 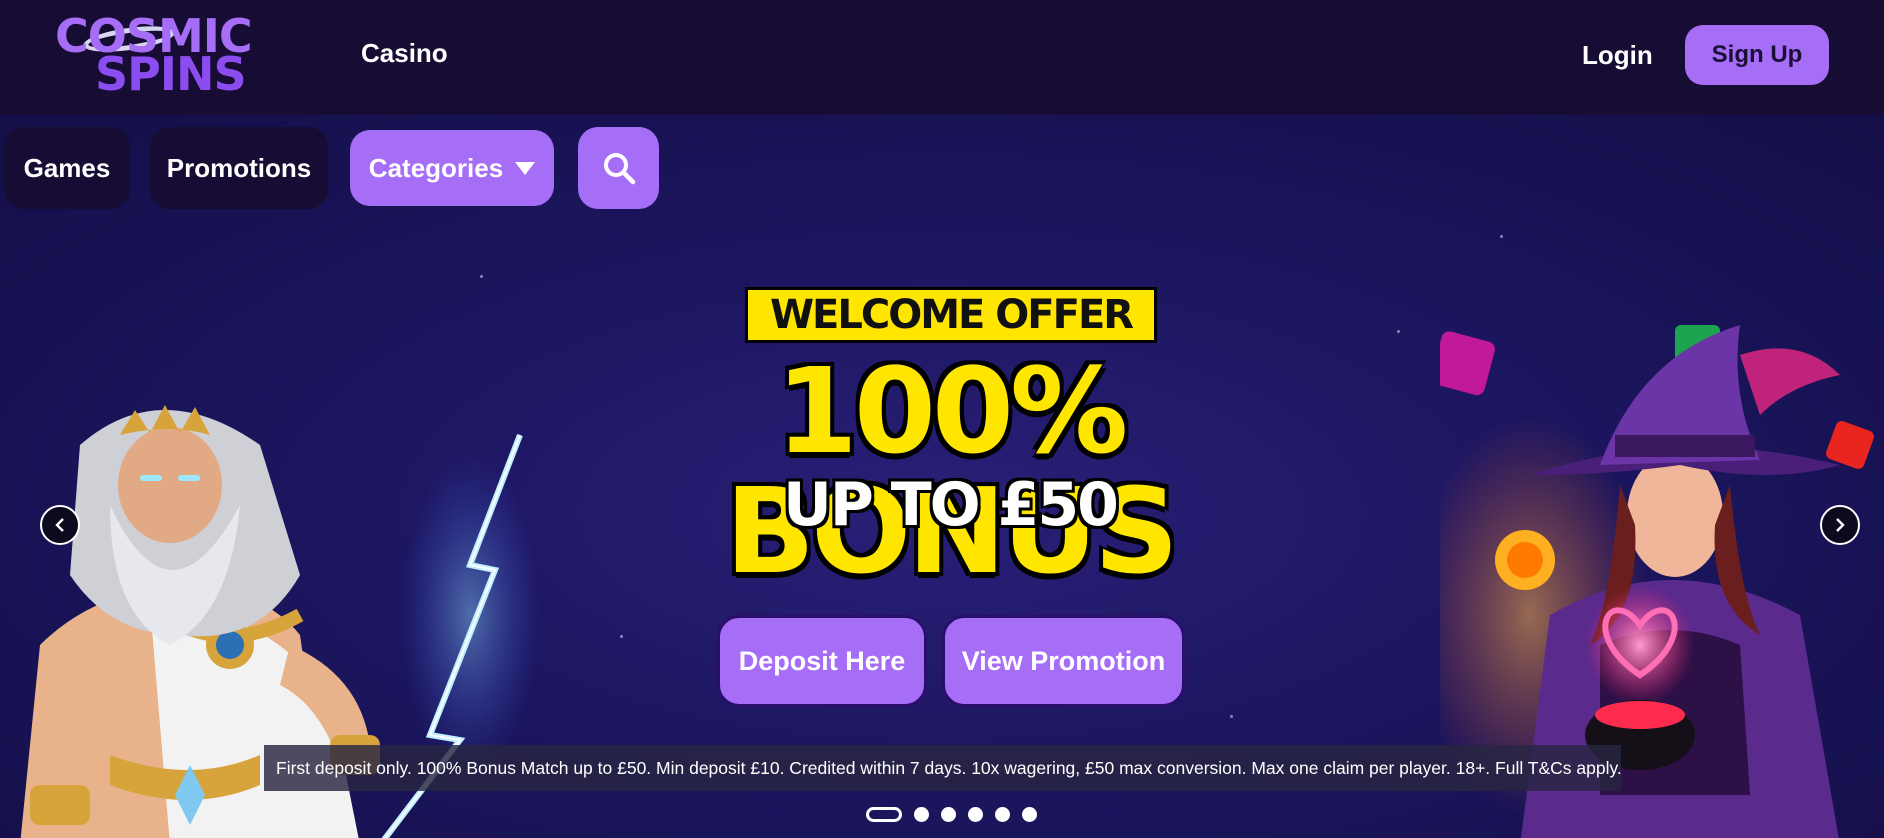 I want to click on carousel-next-button, so click(x=1840, y=525).